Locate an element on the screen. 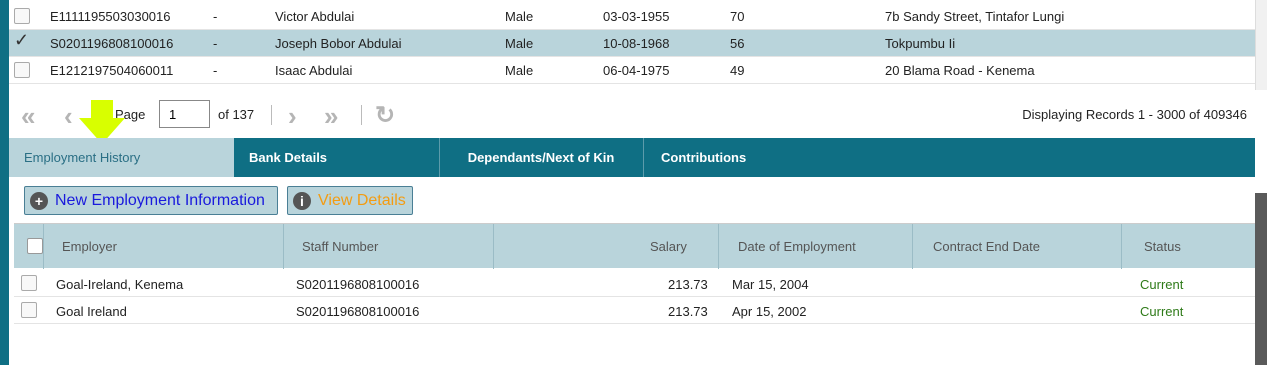  col-status: Status is located at coordinates (1162, 246).